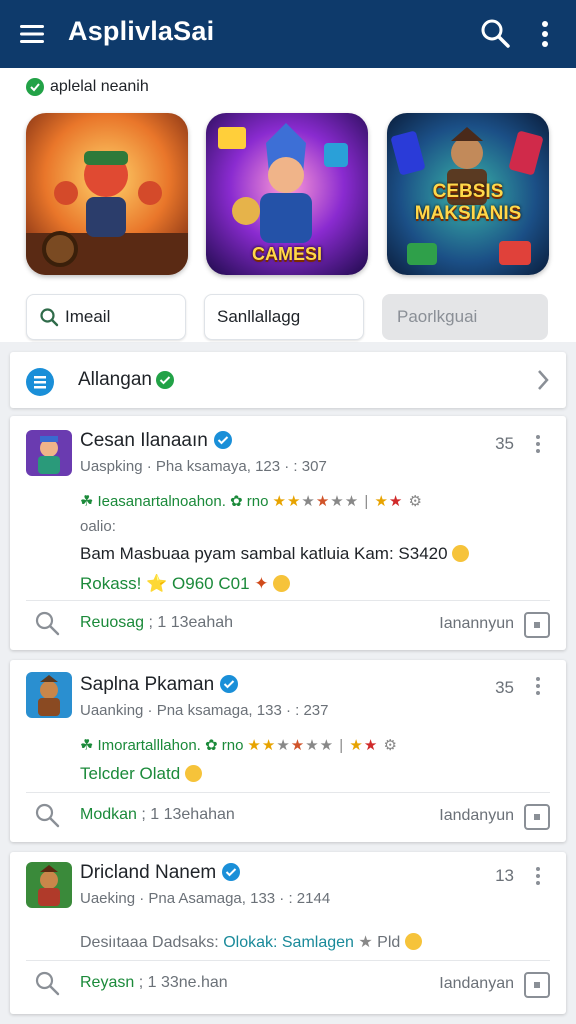  Describe the element at coordinates (112, 622) in the screenshot. I see `post-footer-action-label: Reuosag` at that location.